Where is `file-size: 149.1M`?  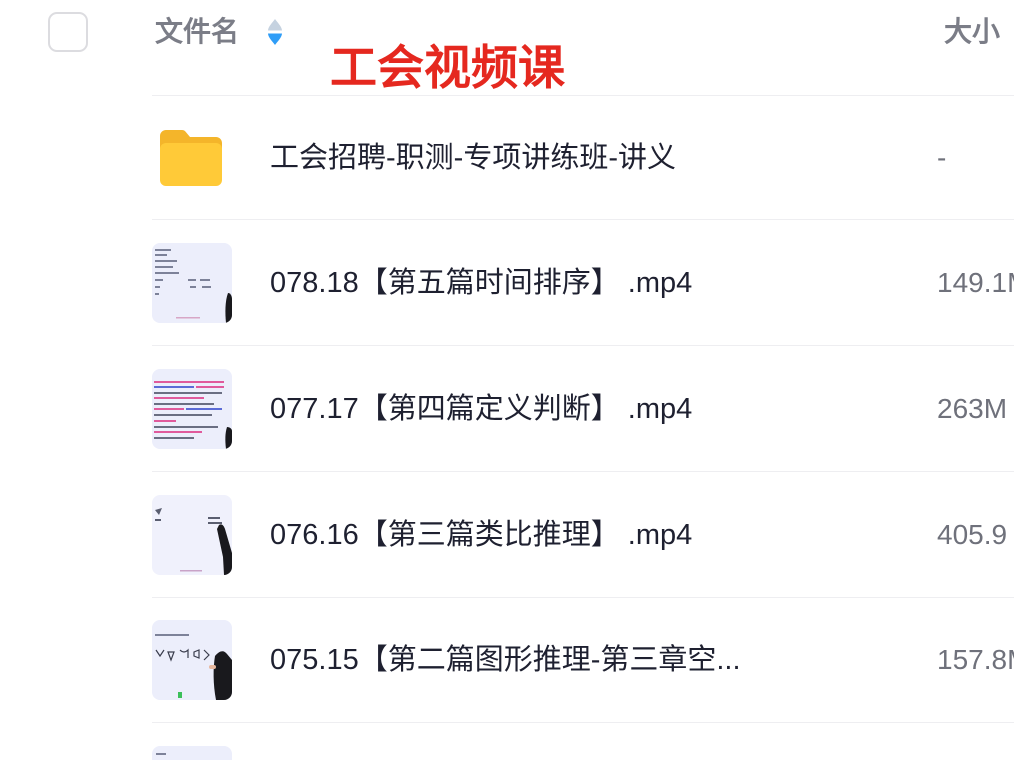 file-size: 149.1M is located at coordinates (975, 282).